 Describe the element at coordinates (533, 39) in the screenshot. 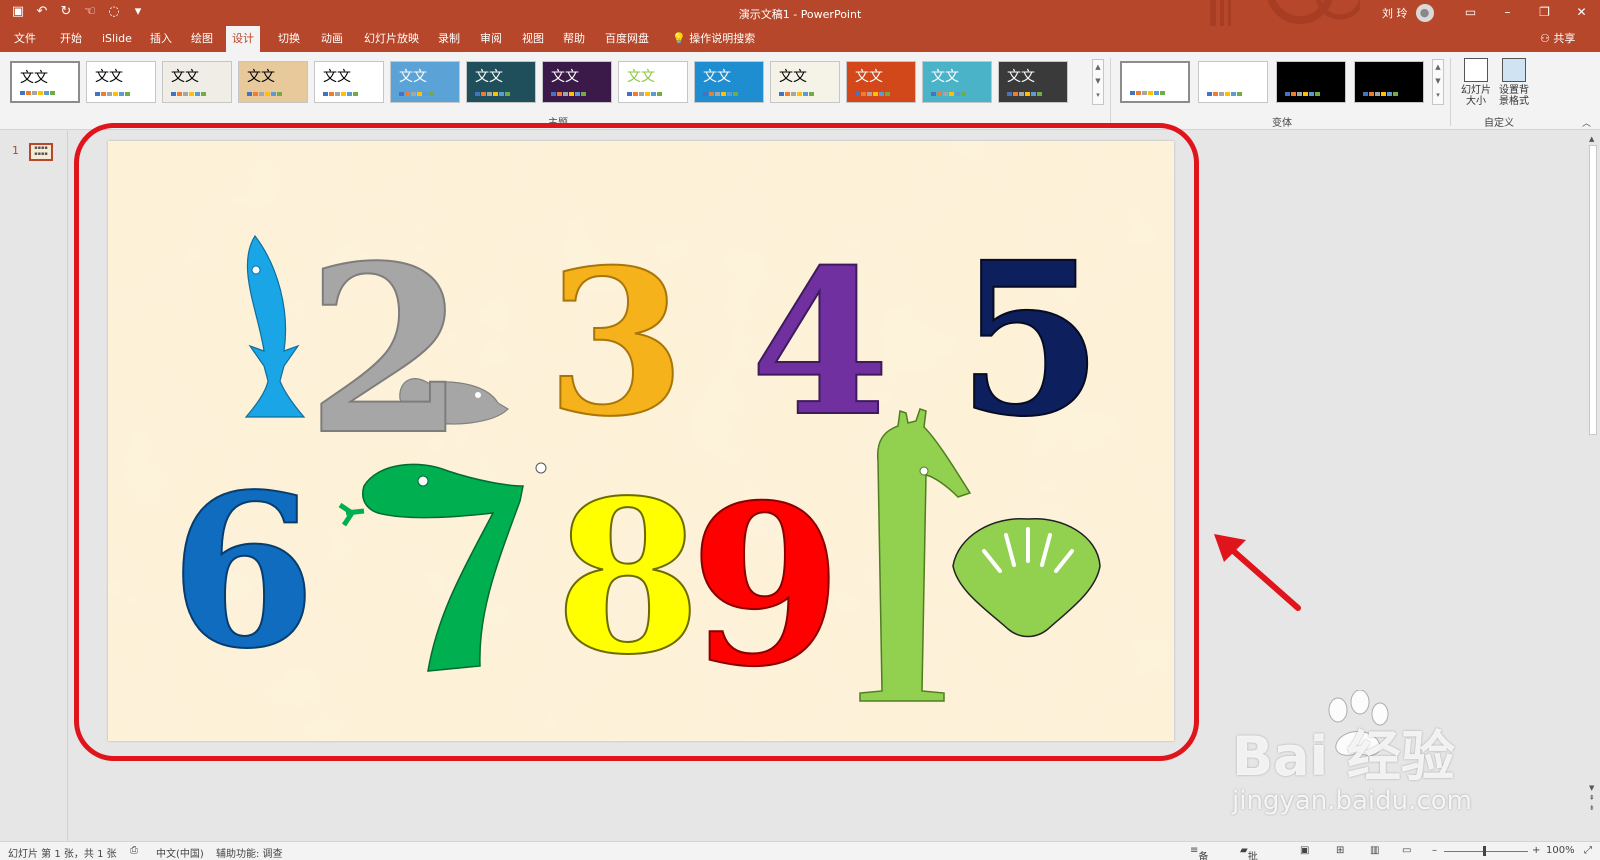

I see `tab-view: 视图` at that location.